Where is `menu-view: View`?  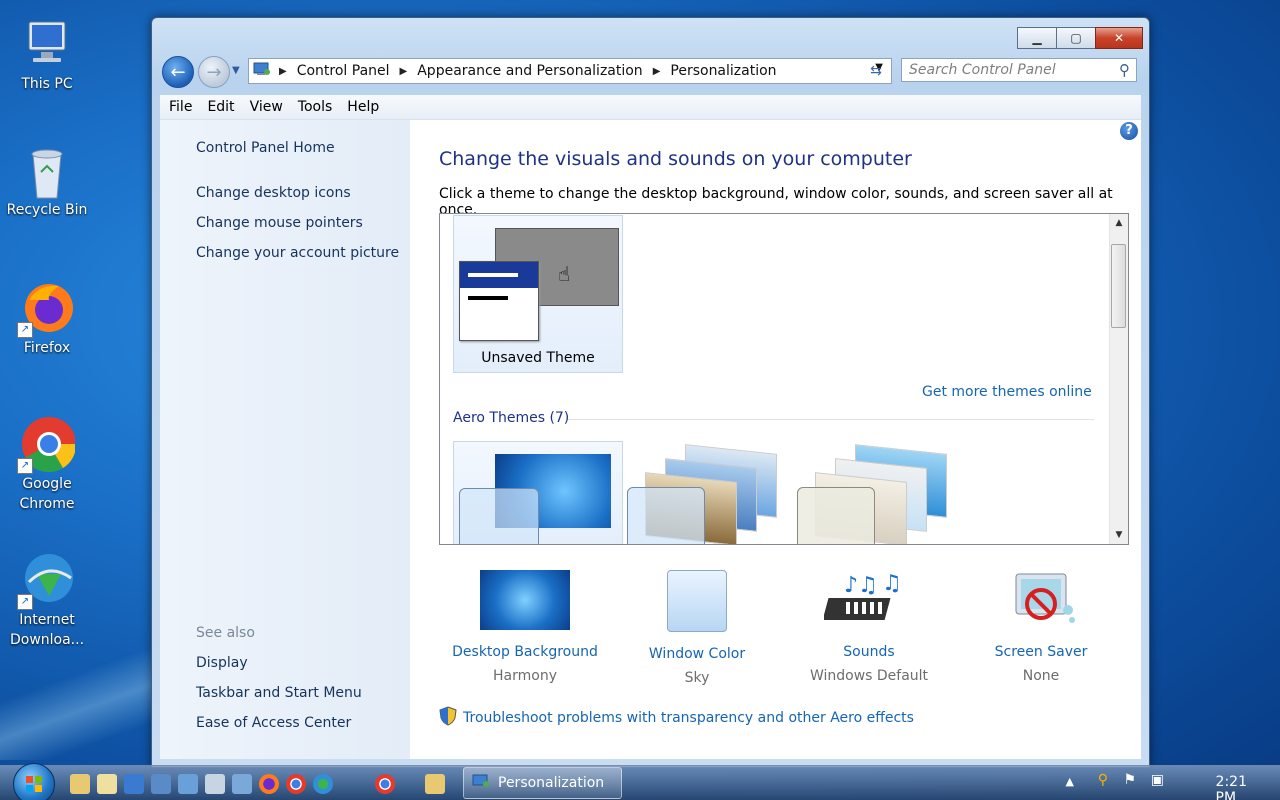 menu-view: View is located at coordinates (265, 107).